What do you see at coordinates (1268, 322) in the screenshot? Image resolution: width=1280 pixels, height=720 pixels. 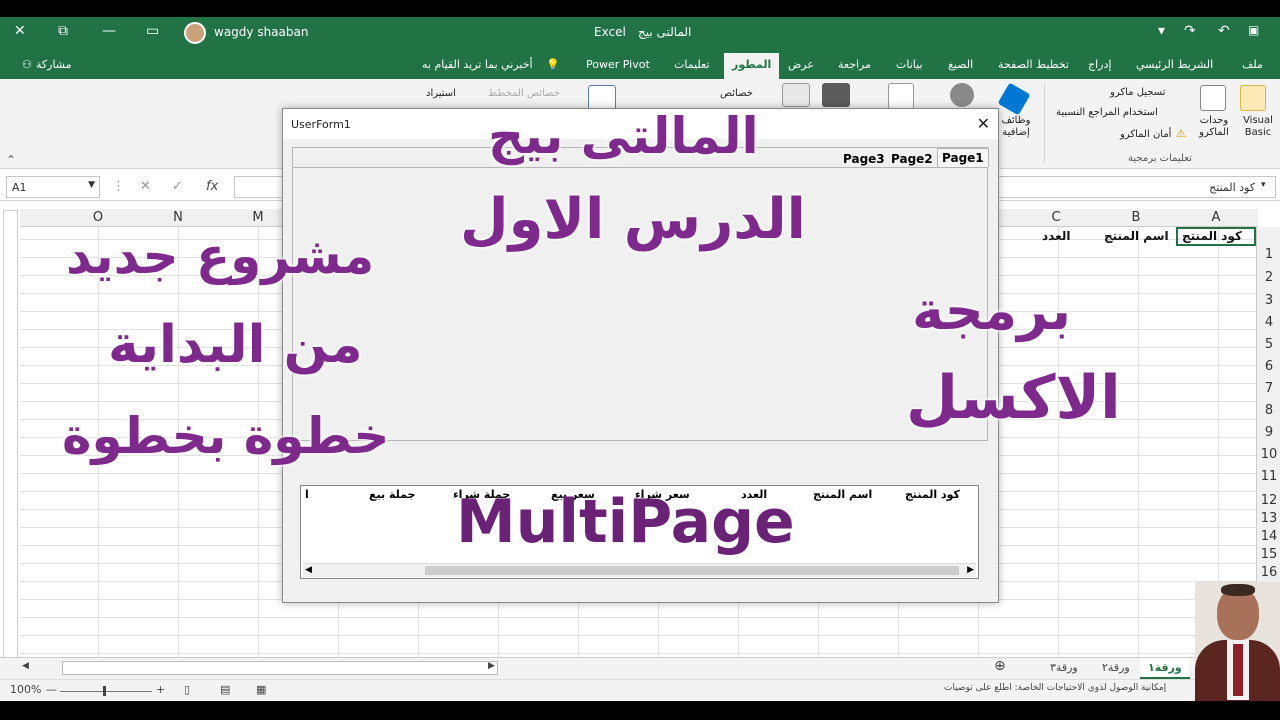 I see `row-header: 4` at bounding box center [1268, 322].